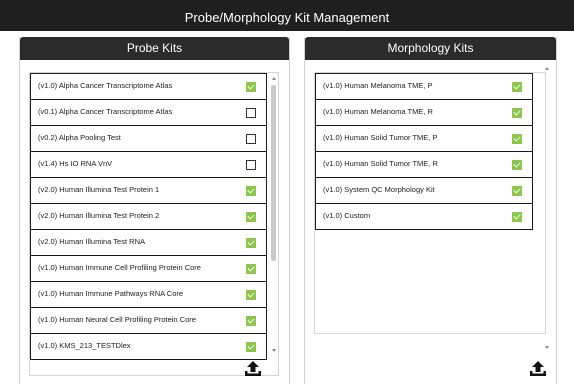 The image size is (574, 384). I want to click on kit-label: (v1.0) Alpha Cancer Transcriptome Atlas, so click(105, 85).